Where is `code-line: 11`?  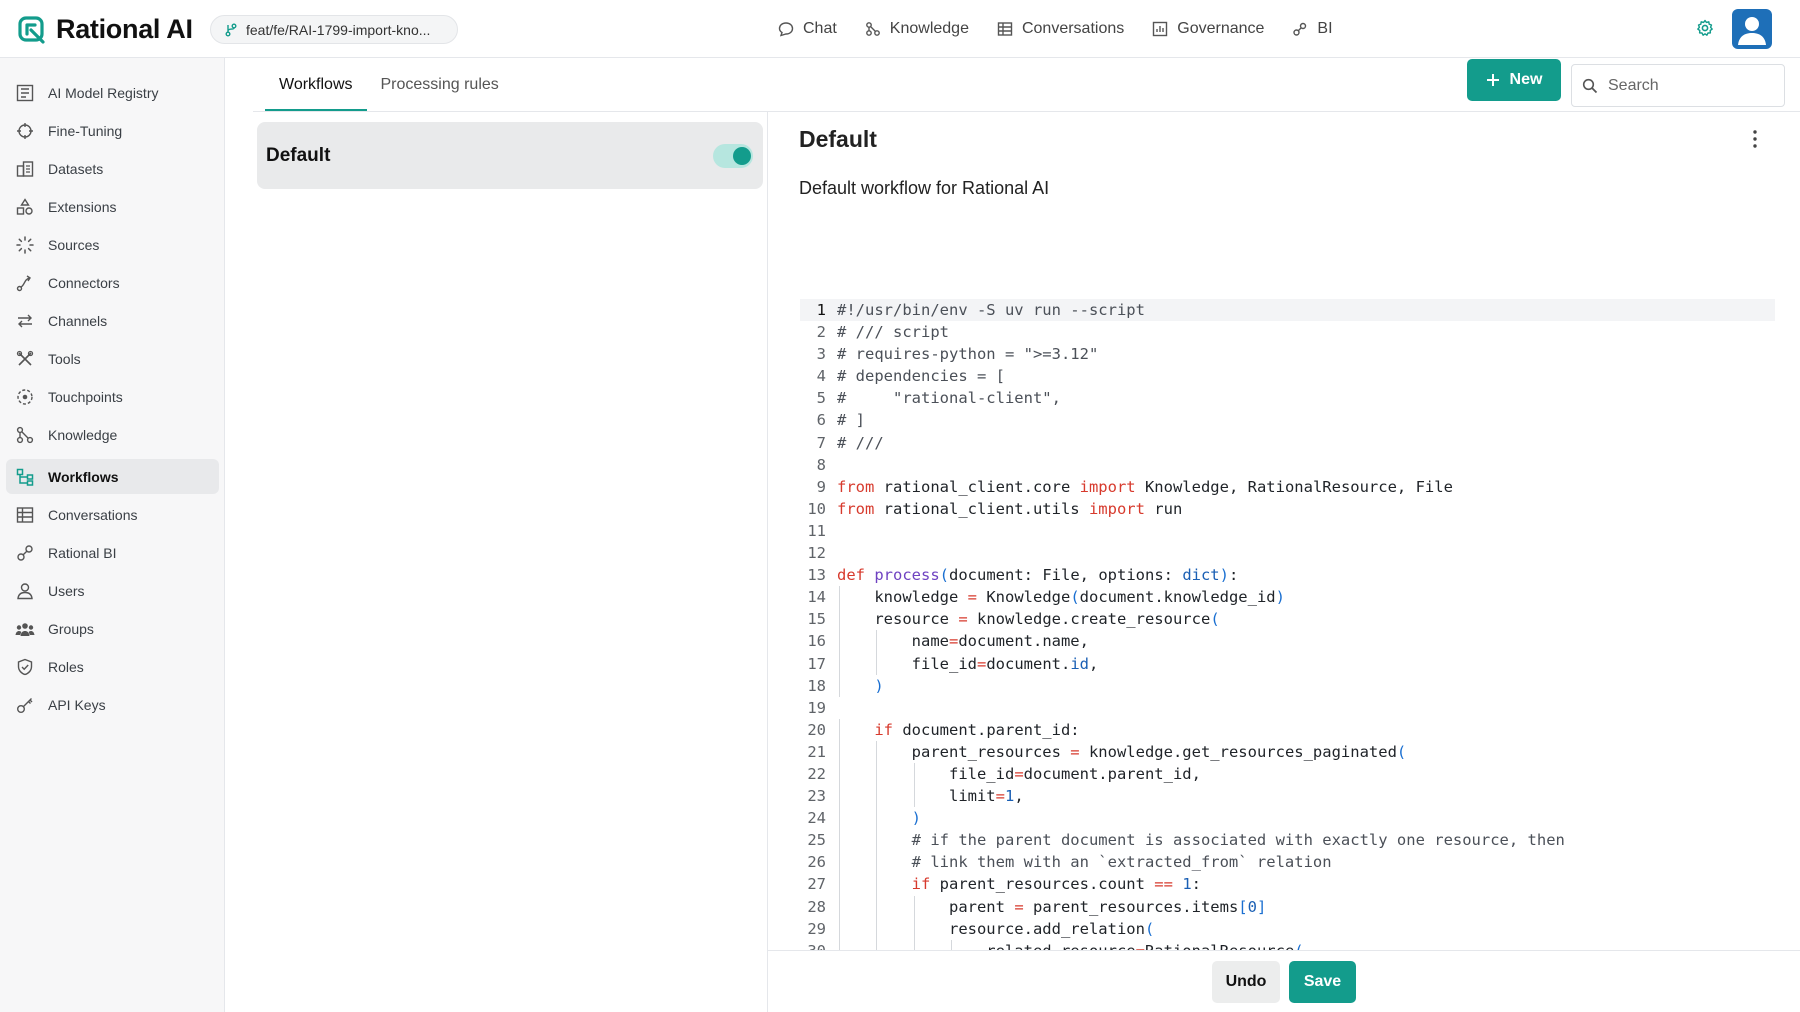
code-line: 11 is located at coordinates (1287, 531).